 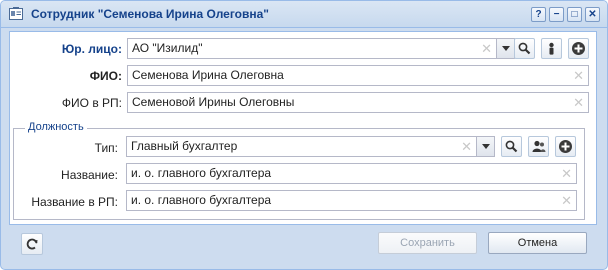 What do you see at coordinates (538, 14) in the screenshot?
I see `help-button: ?` at bounding box center [538, 14].